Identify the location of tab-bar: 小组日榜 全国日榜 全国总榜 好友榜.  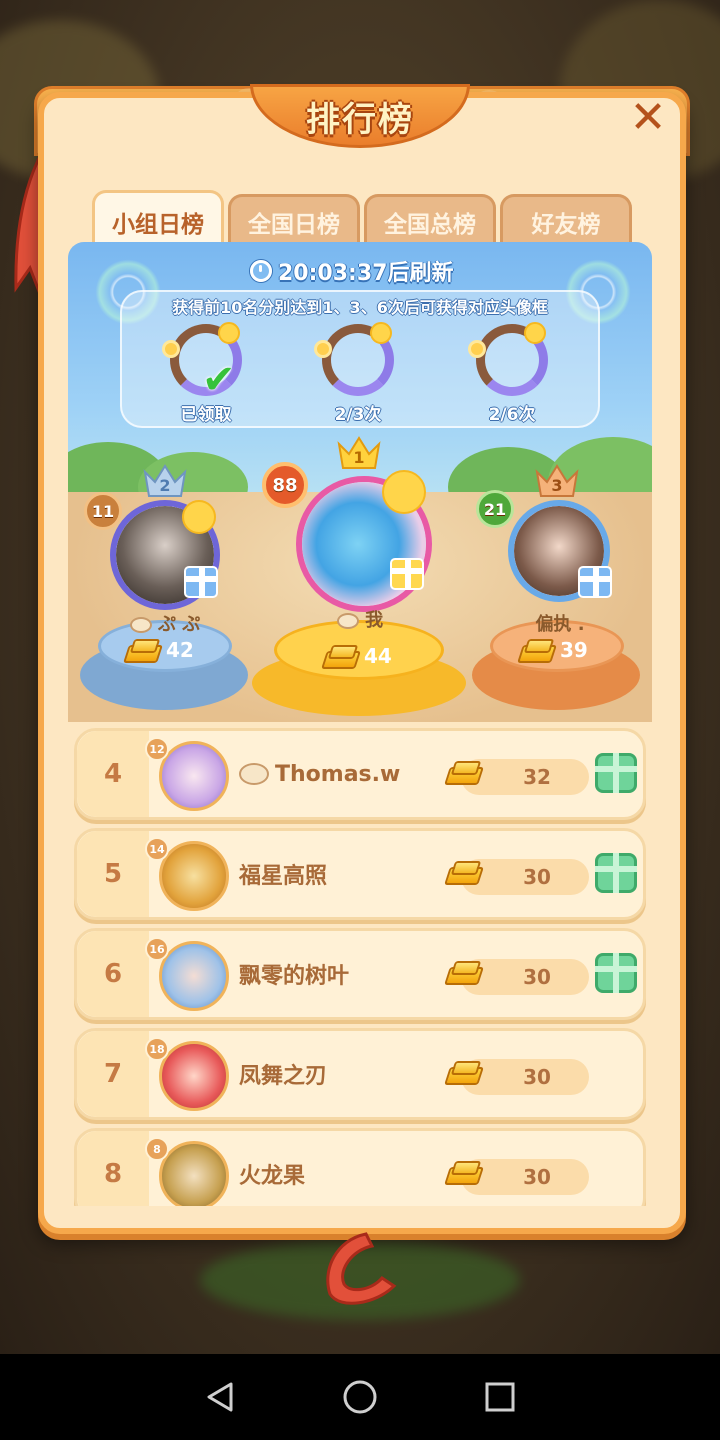
(364, 220).